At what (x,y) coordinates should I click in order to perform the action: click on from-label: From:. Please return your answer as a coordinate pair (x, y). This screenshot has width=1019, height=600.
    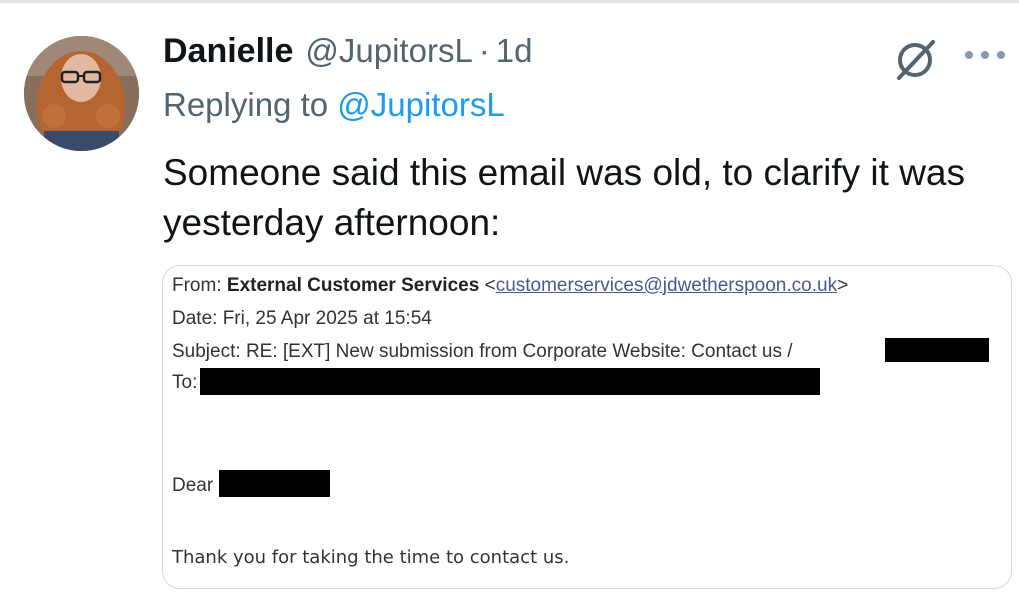
    Looking at the image, I should click on (197, 285).